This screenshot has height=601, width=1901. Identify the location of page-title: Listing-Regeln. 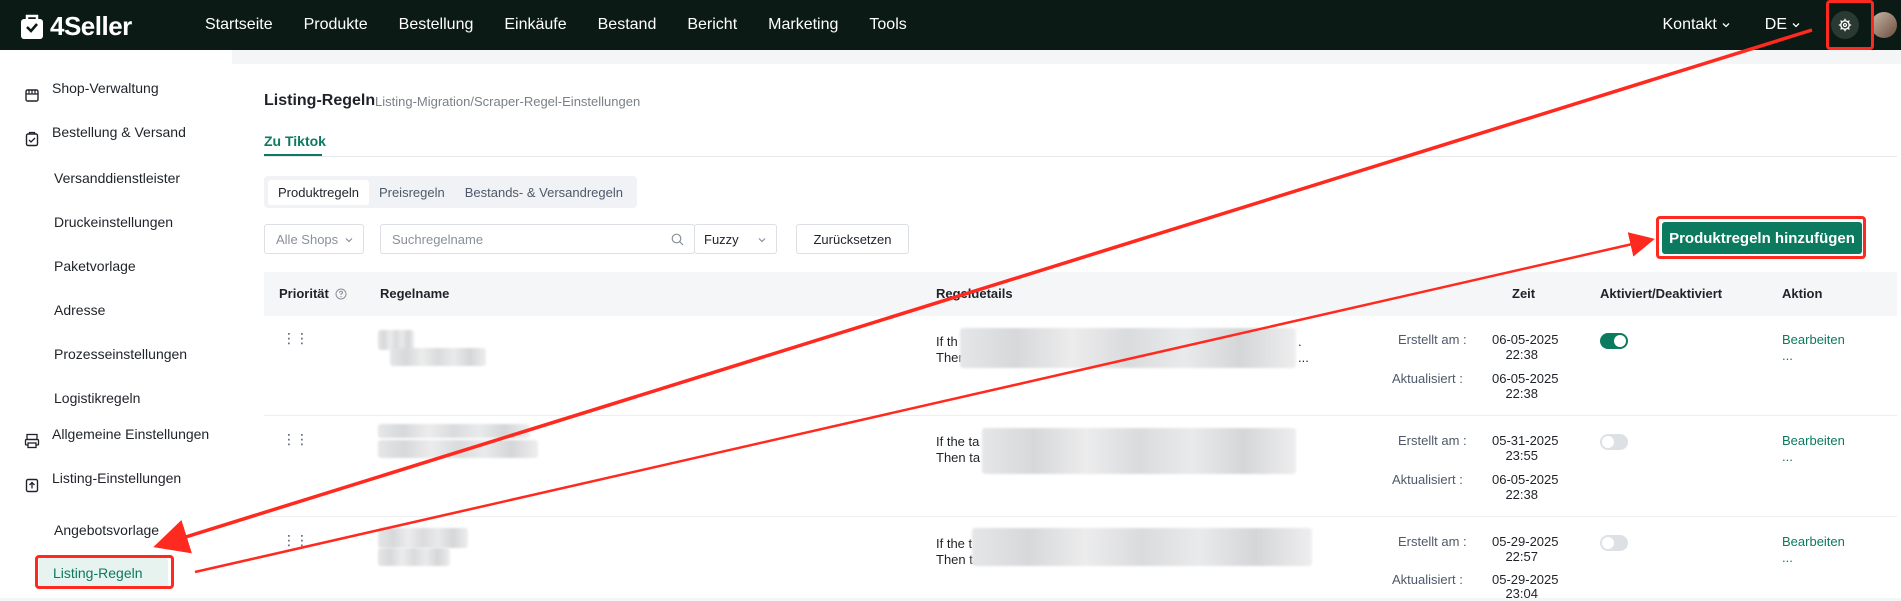
(319, 101).